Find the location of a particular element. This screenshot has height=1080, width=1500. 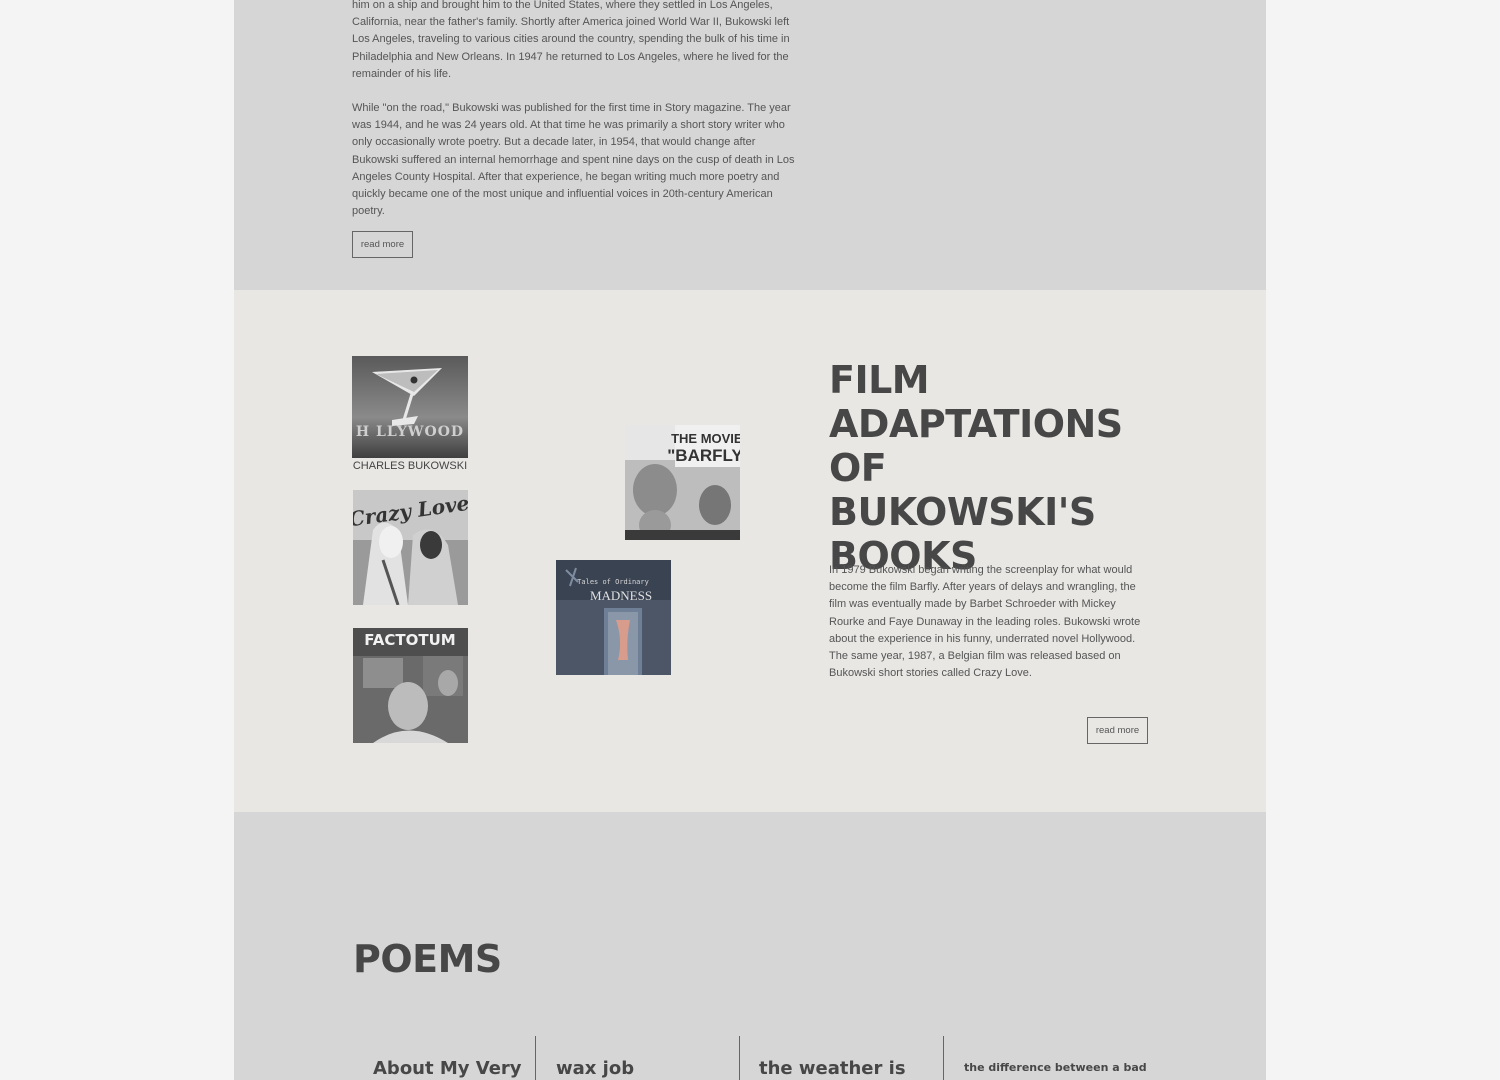

hollywood-poster-author: CHARLES BUKOWSKI is located at coordinates (410, 466).